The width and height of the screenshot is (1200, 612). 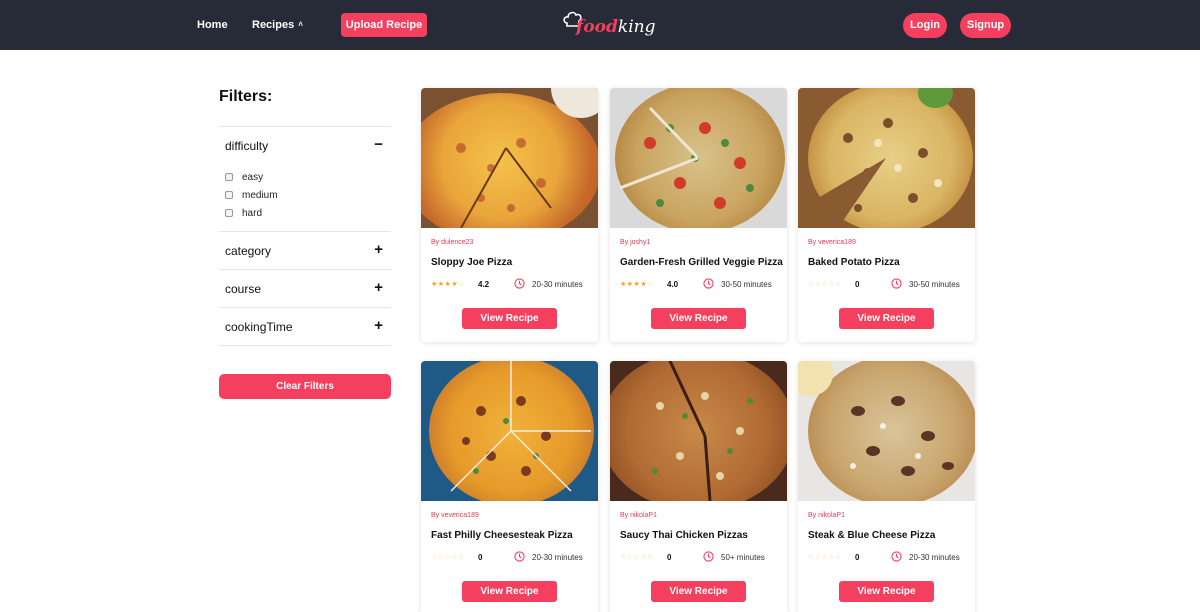 I want to click on recipe-author: By joshy1, so click(x=635, y=242).